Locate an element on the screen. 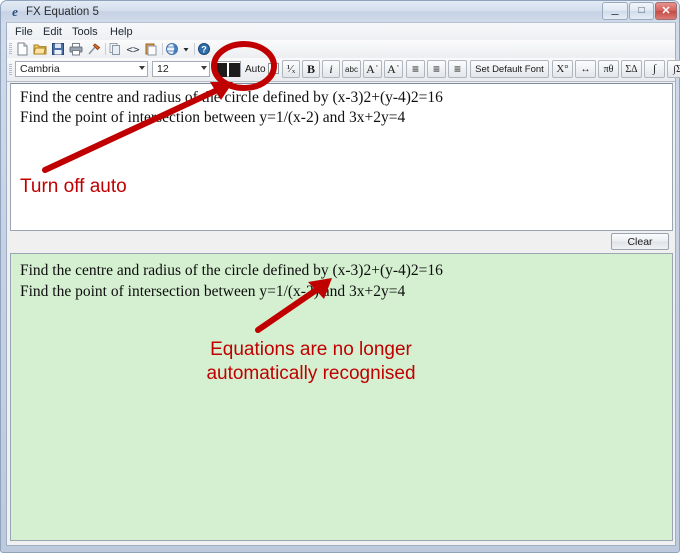 This screenshot has width=680, height=553. font-shrink-button: A˙ is located at coordinates (393, 69).